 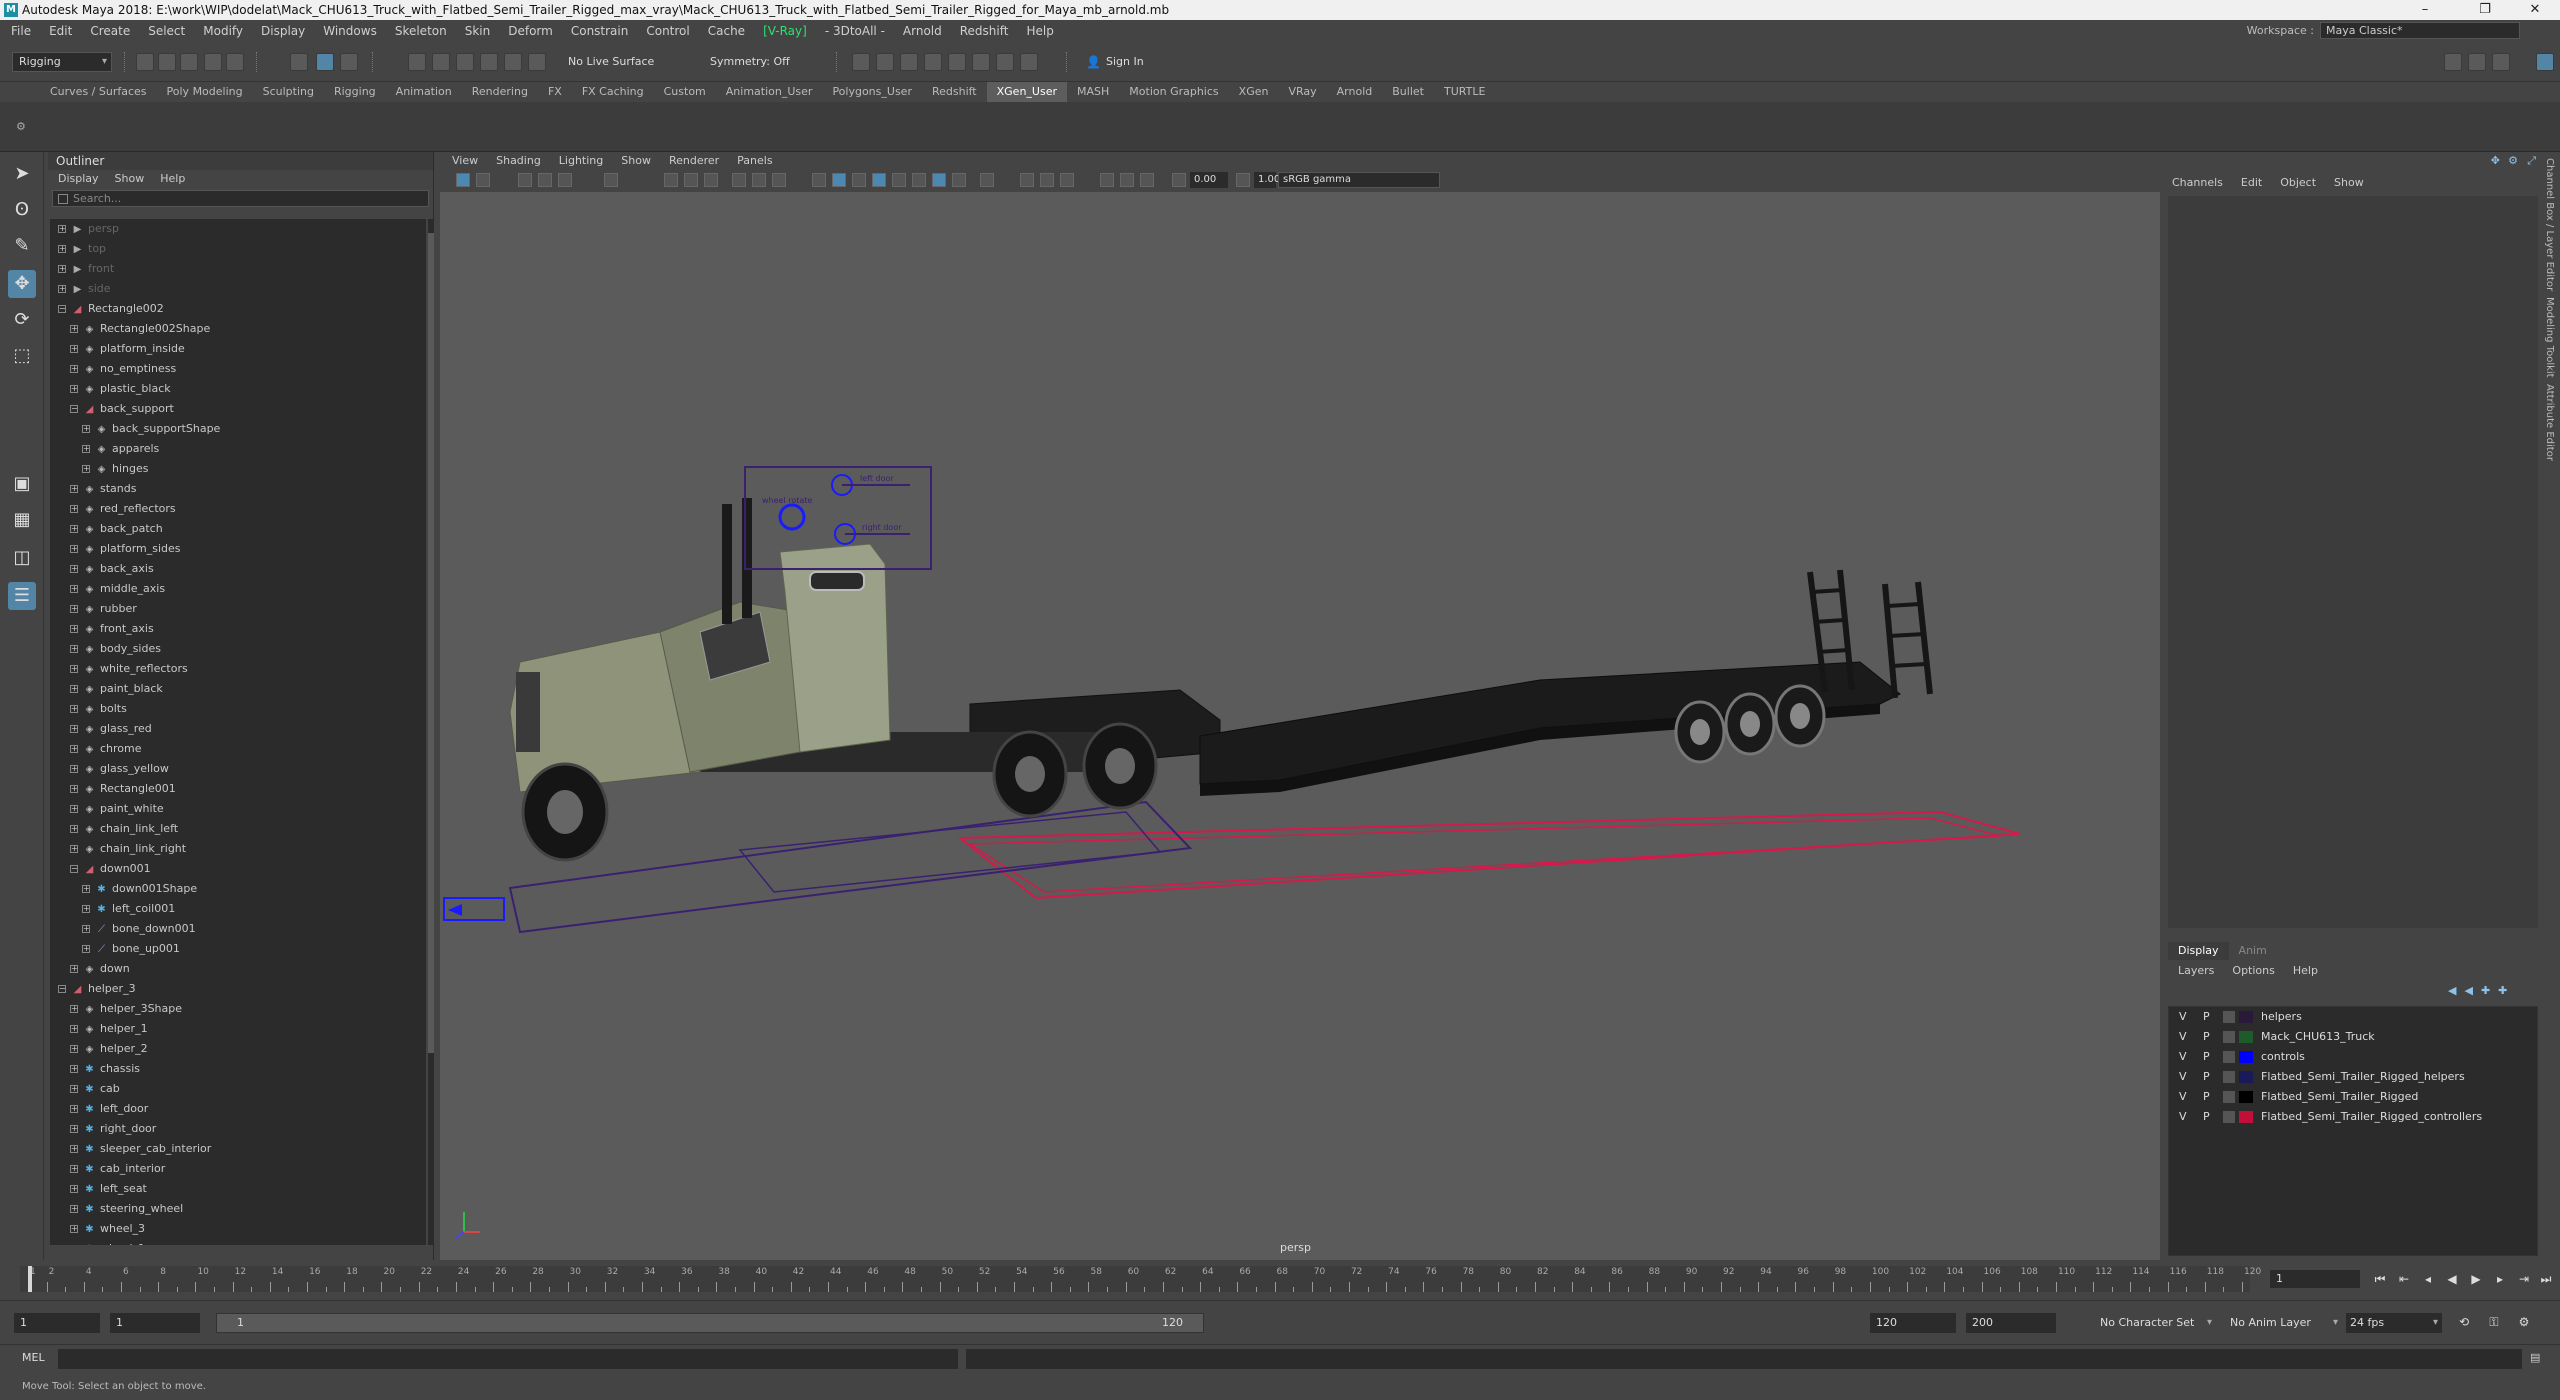 What do you see at coordinates (754, 161) in the screenshot?
I see `viewport-menu-panels: Panels` at bounding box center [754, 161].